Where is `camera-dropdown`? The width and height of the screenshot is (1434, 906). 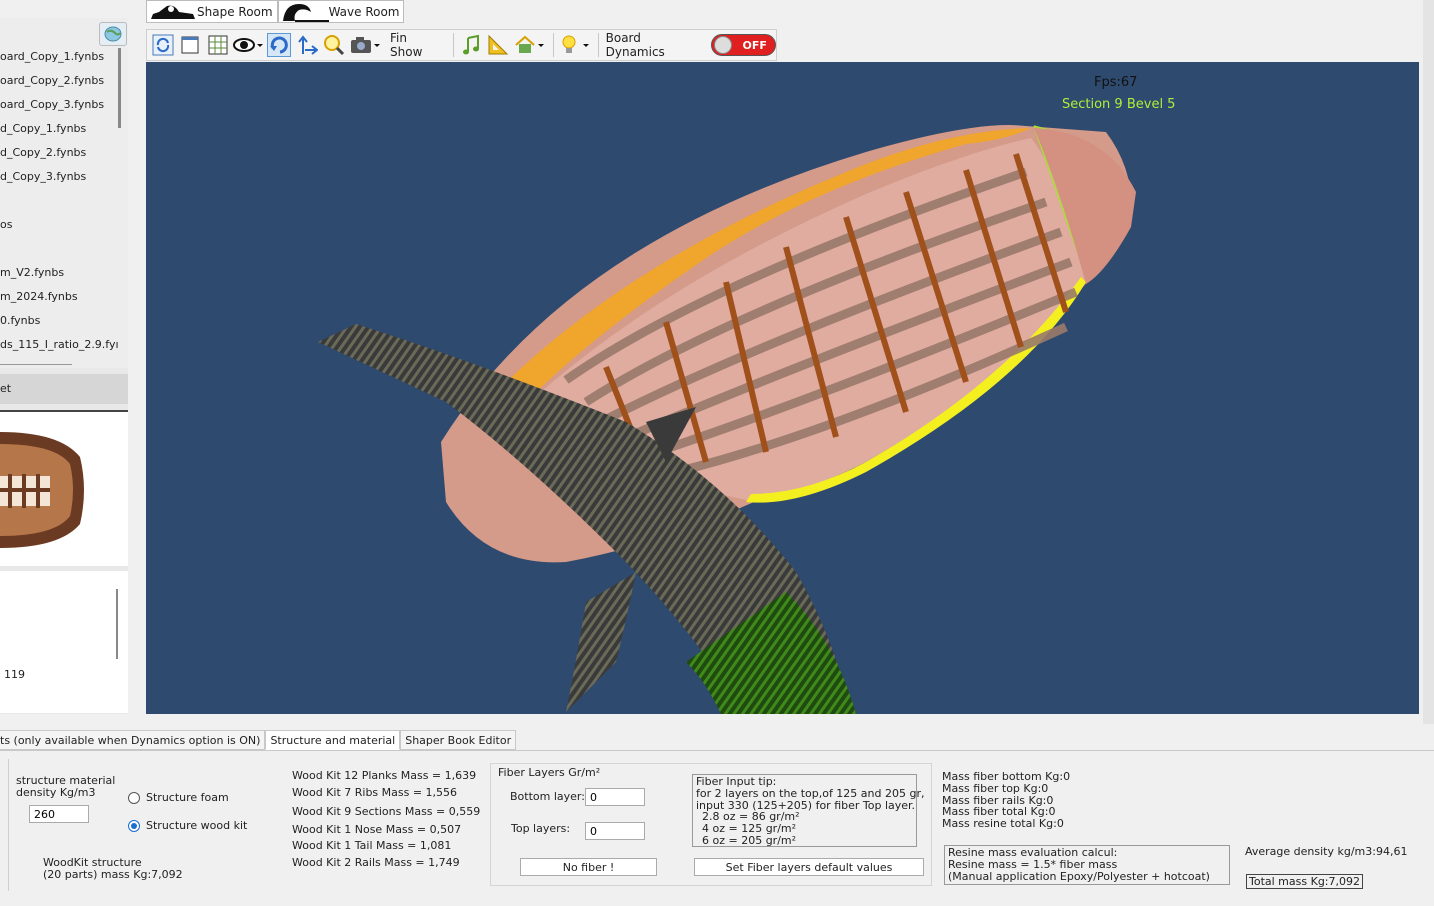 camera-dropdown is located at coordinates (365, 45).